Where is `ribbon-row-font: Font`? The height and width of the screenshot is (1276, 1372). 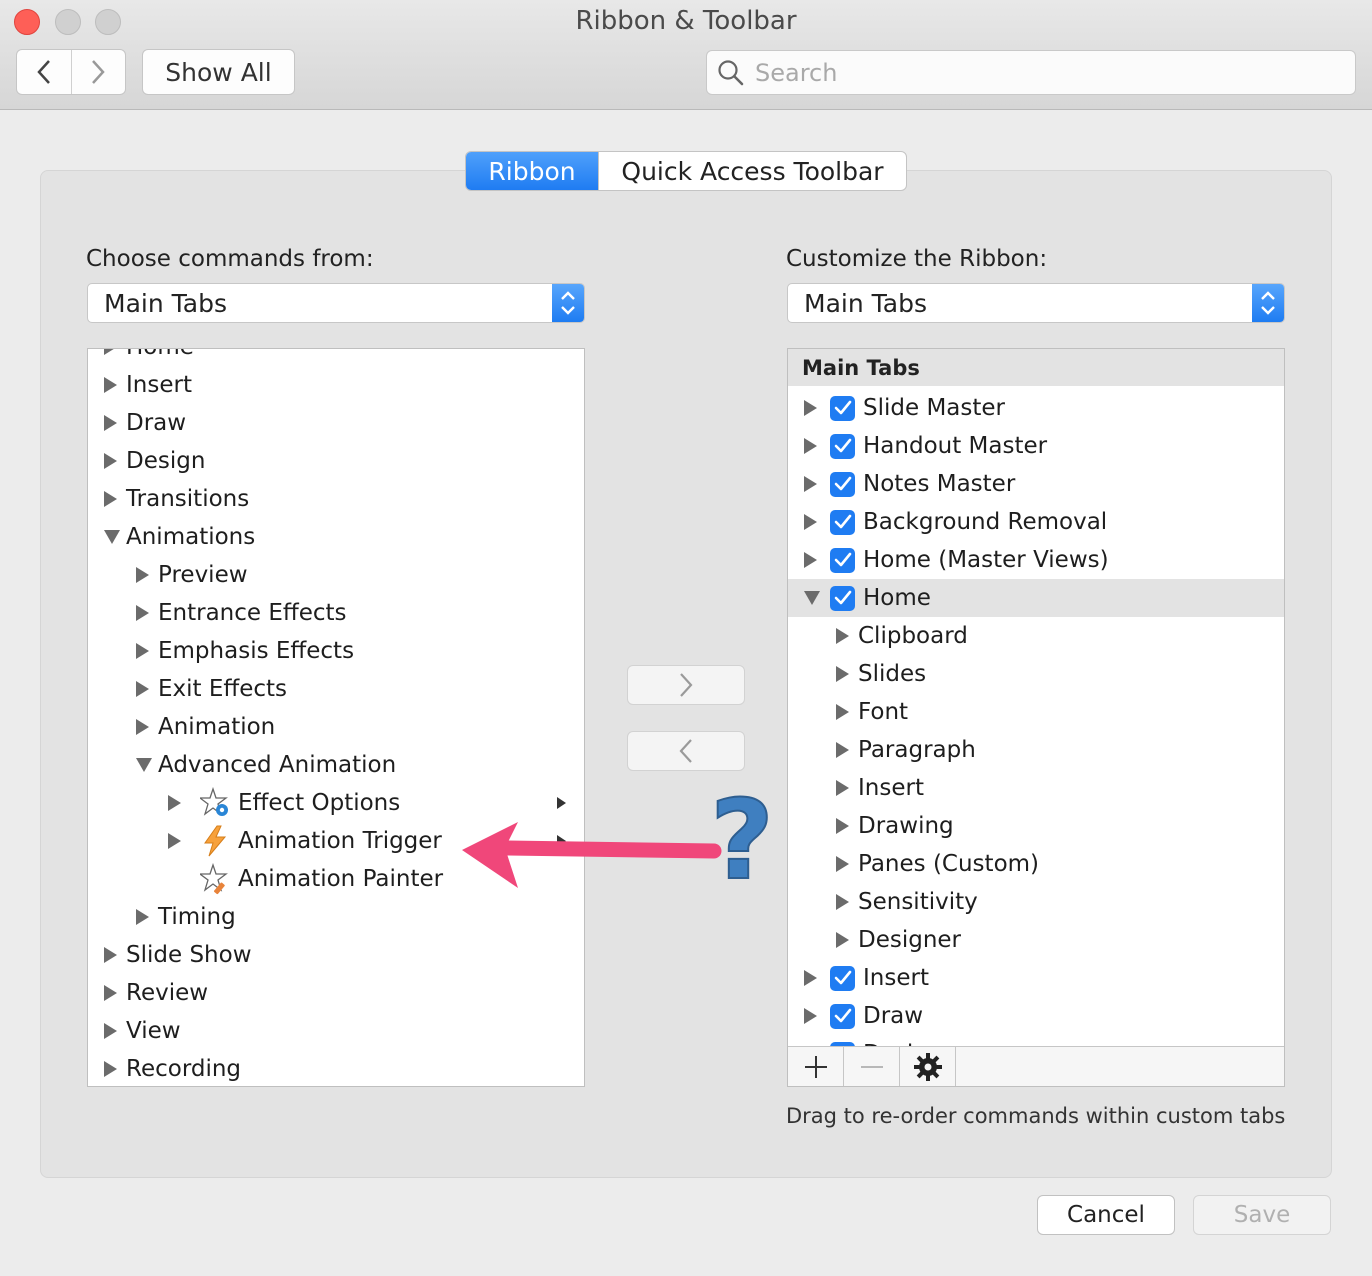
ribbon-row-font: Font is located at coordinates (1036, 712).